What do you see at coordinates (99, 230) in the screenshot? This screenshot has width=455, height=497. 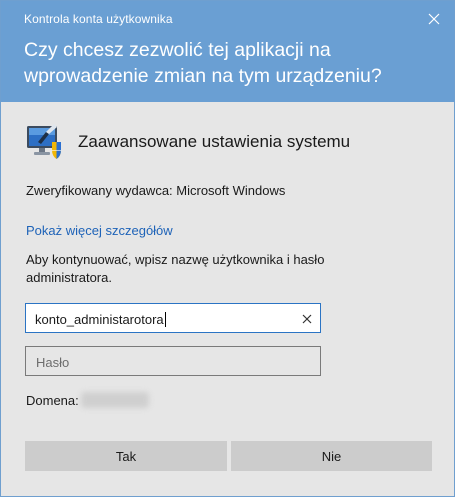 I see `show-more-details-link: Pokaż więcej szczegółów` at bounding box center [99, 230].